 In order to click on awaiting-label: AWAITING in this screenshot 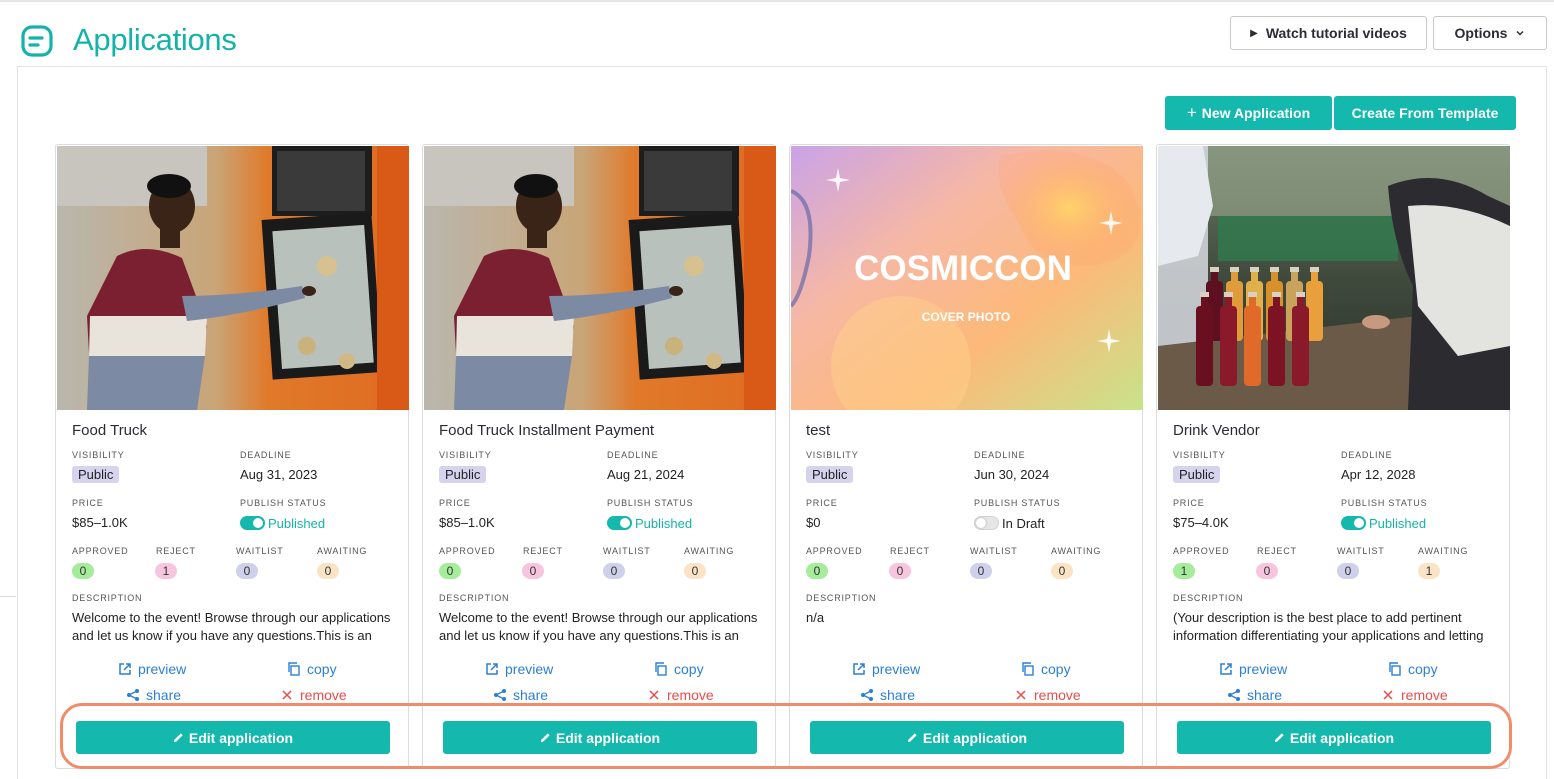, I will do `click(1076, 551)`.